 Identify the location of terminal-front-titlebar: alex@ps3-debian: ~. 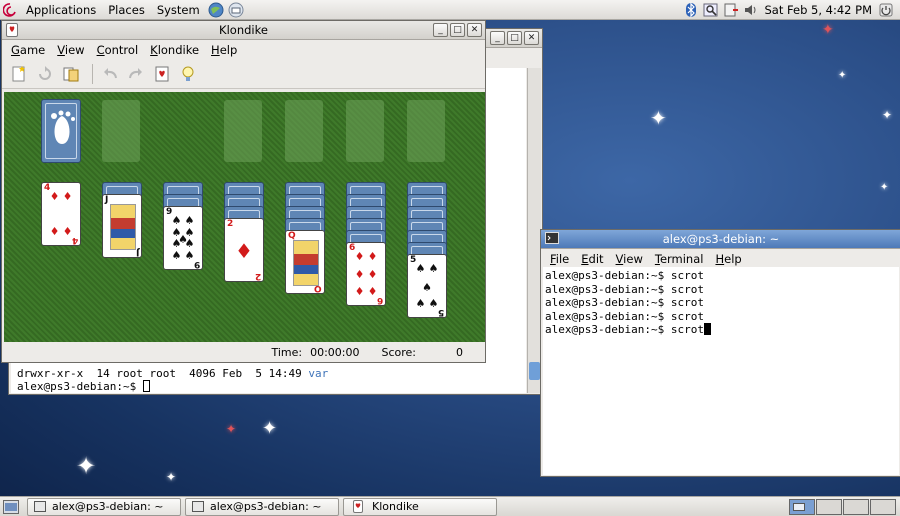
(720, 239).